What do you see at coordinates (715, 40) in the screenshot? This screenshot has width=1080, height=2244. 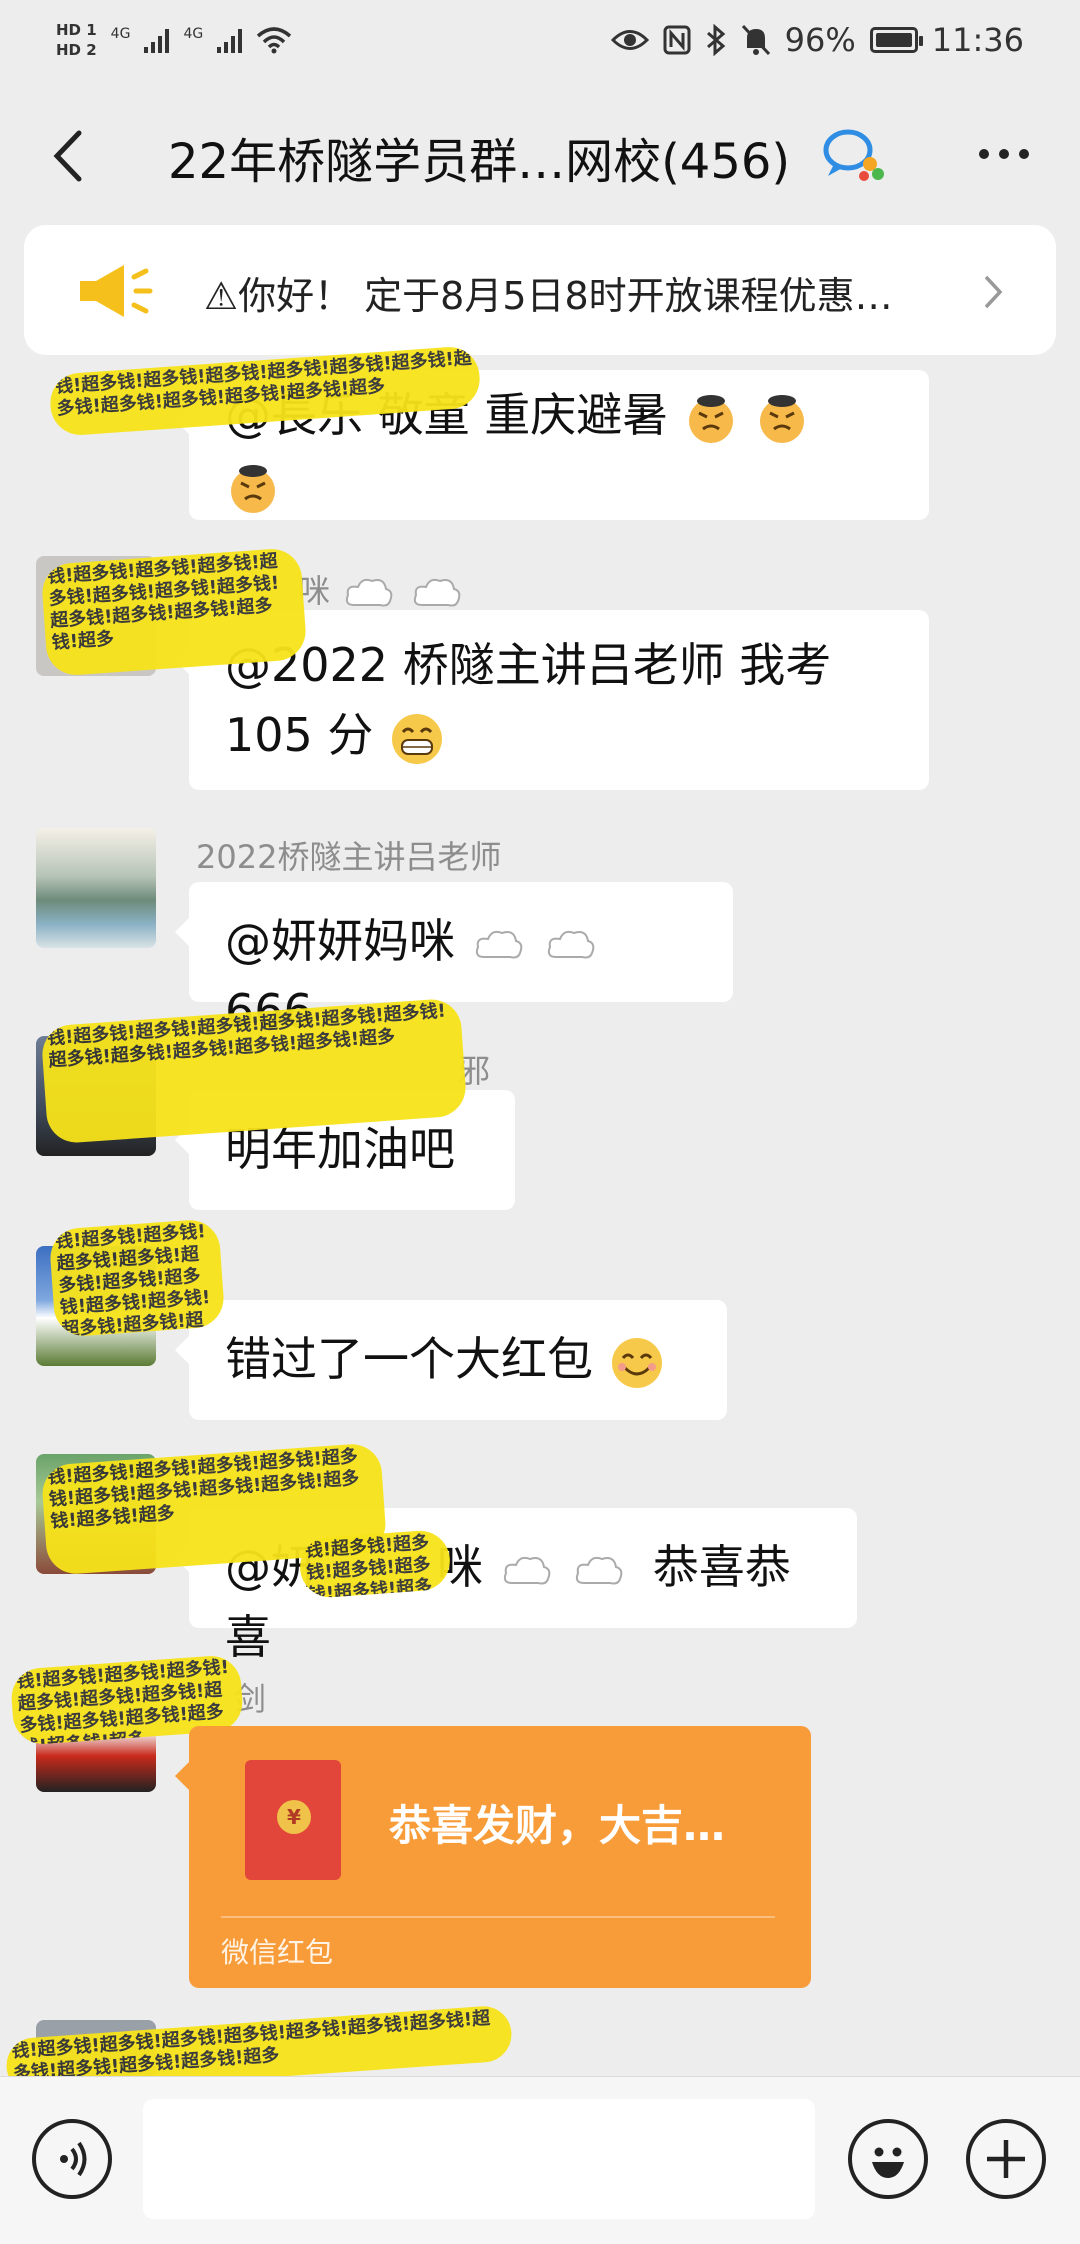 I see `bluetooth-icon` at bounding box center [715, 40].